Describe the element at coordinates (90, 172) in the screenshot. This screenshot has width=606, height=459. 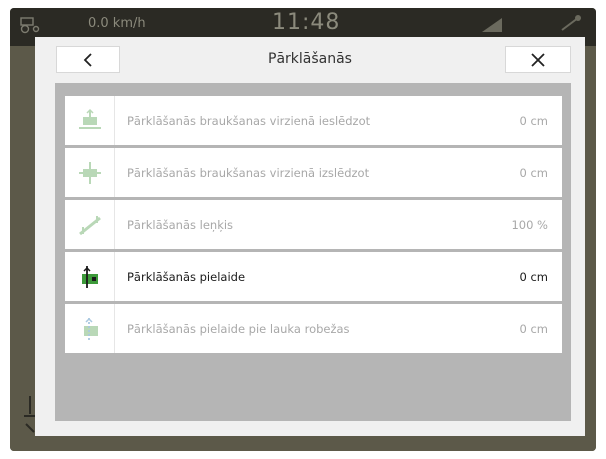
I see `overlap-off-icon` at that location.